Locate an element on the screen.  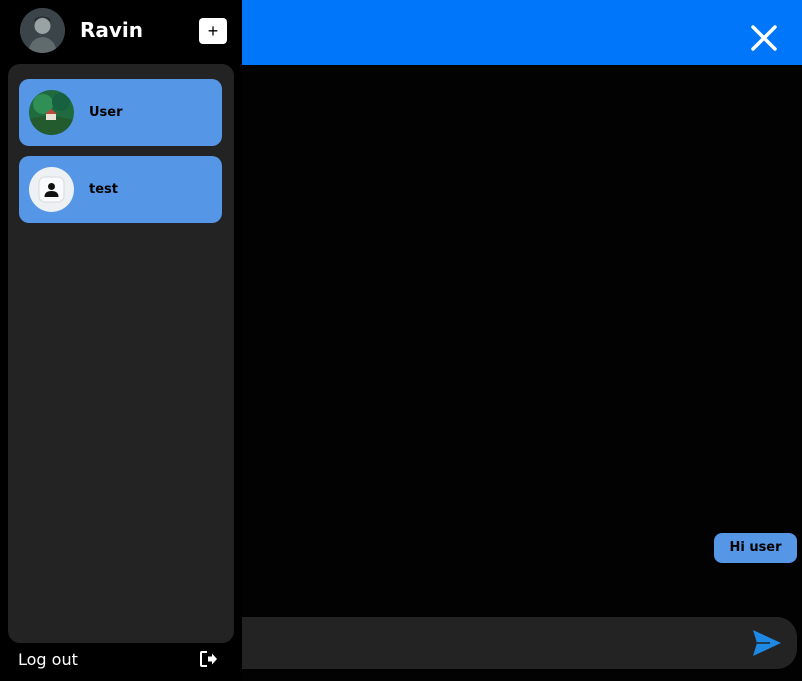
landscape-photo-icon is located at coordinates (51, 112).